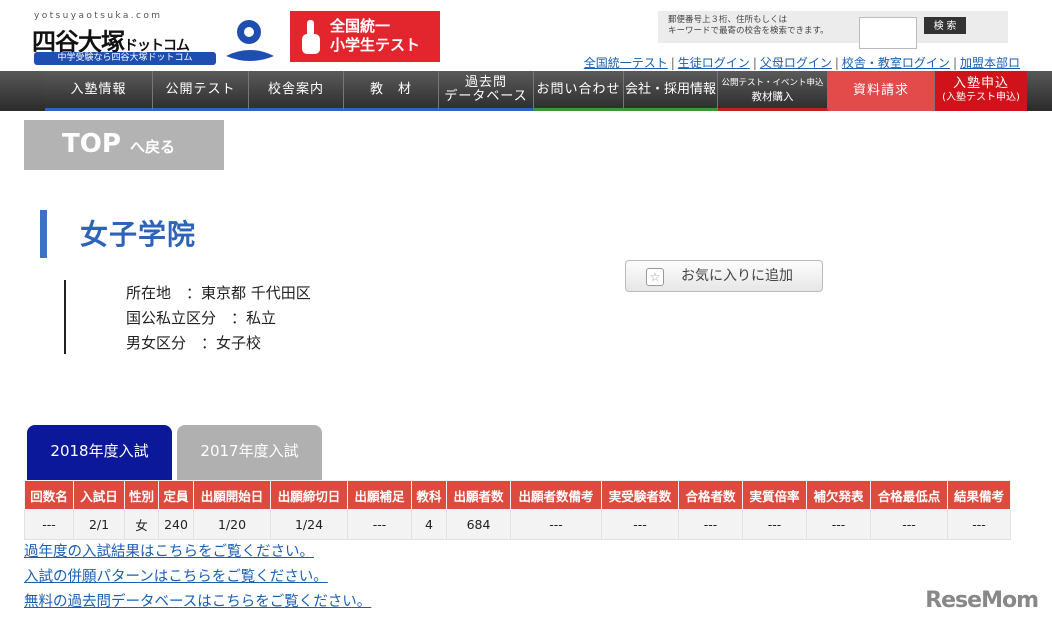 This screenshot has width=1052, height=623. Describe the element at coordinates (309, 495) in the screenshot. I see `table-header: 出願締切日` at that location.